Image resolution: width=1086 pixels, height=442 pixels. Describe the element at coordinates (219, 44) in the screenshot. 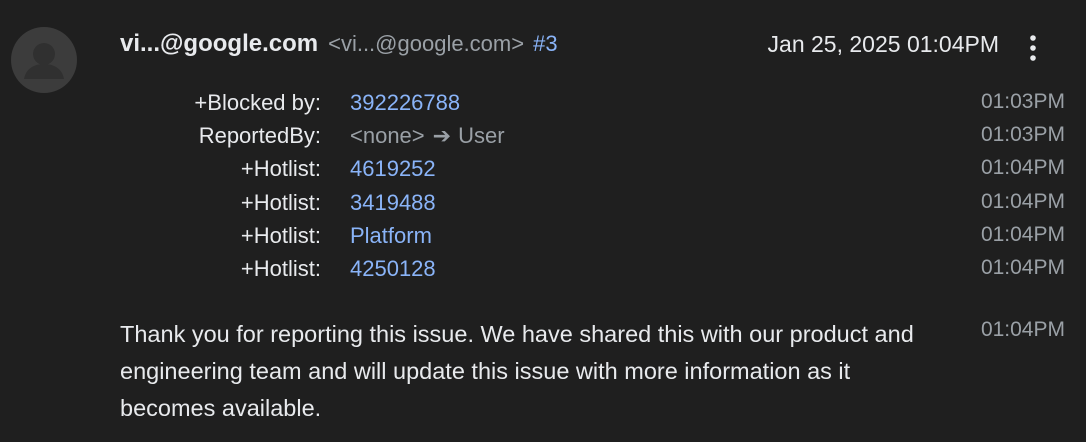

I see `author-name: vi...@google.com` at that location.